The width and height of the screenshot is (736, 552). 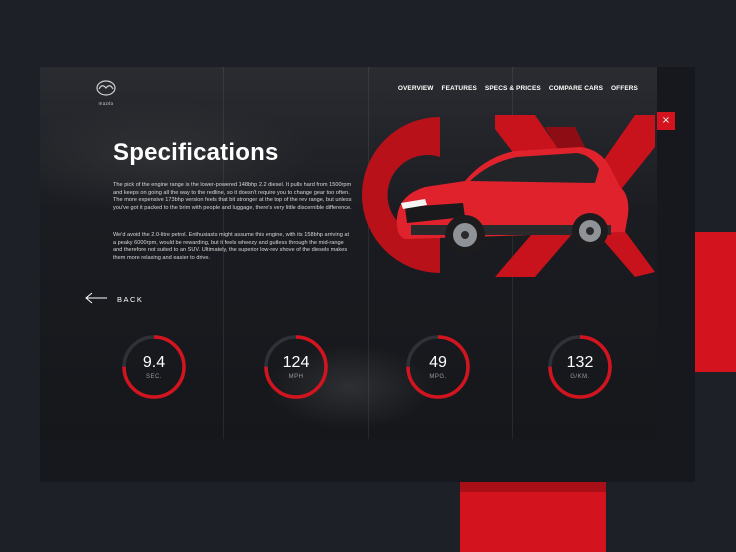 What do you see at coordinates (196, 152) in the screenshot?
I see `page-title: Specifications` at bounding box center [196, 152].